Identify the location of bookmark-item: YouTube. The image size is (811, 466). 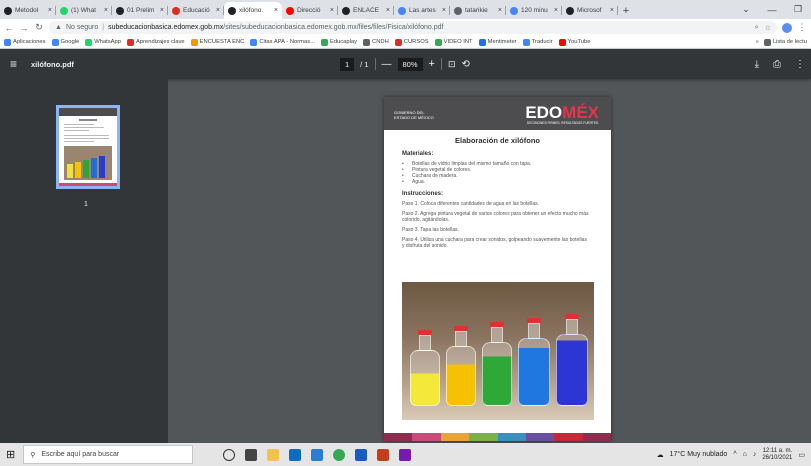
(574, 42).